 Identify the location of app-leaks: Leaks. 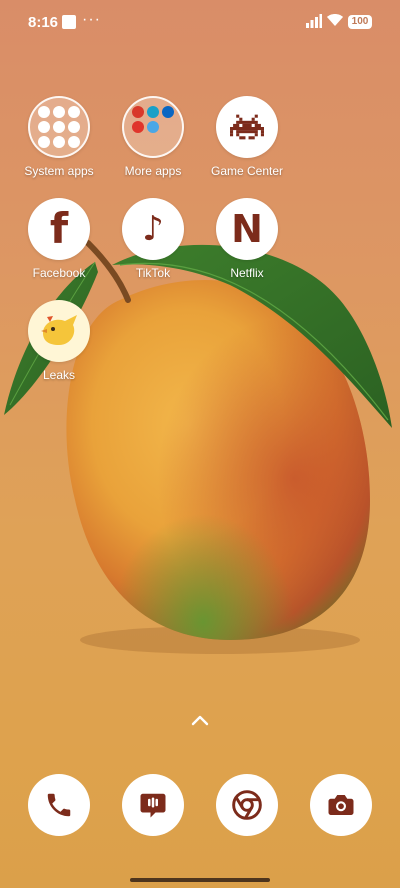
(59, 341).